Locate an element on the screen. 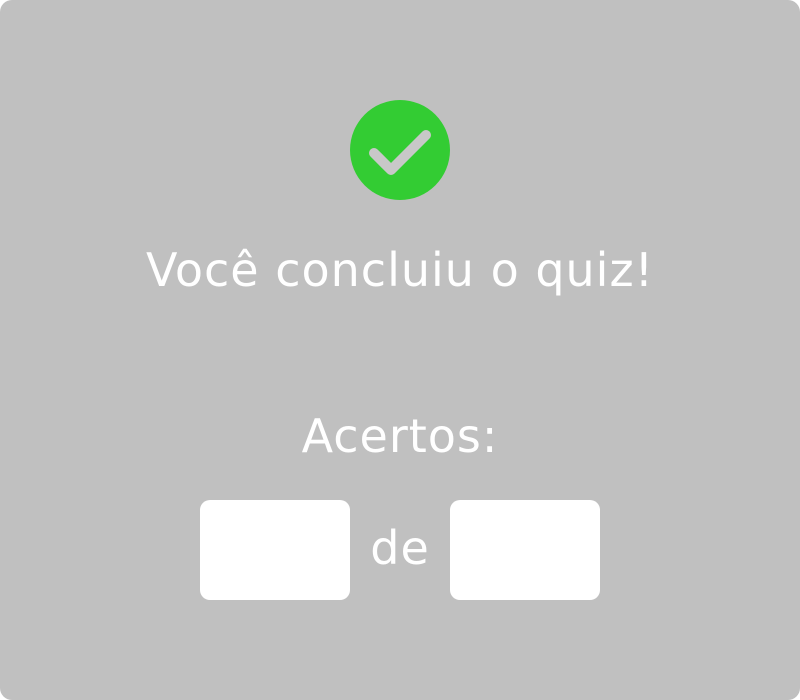 This screenshot has height=700, width=800. checkmark-icon is located at coordinates (400, 152).